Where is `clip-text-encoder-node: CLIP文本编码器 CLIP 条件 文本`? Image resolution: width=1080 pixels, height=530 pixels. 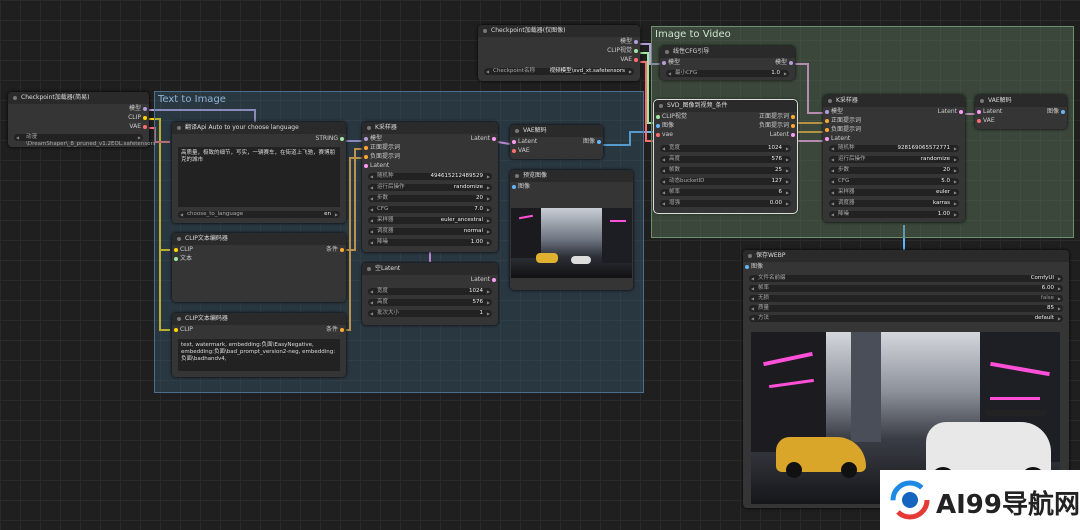
clip-text-encoder-node: CLIP文本编码器 CLIP 条件 文本 is located at coordinates (259, 267).